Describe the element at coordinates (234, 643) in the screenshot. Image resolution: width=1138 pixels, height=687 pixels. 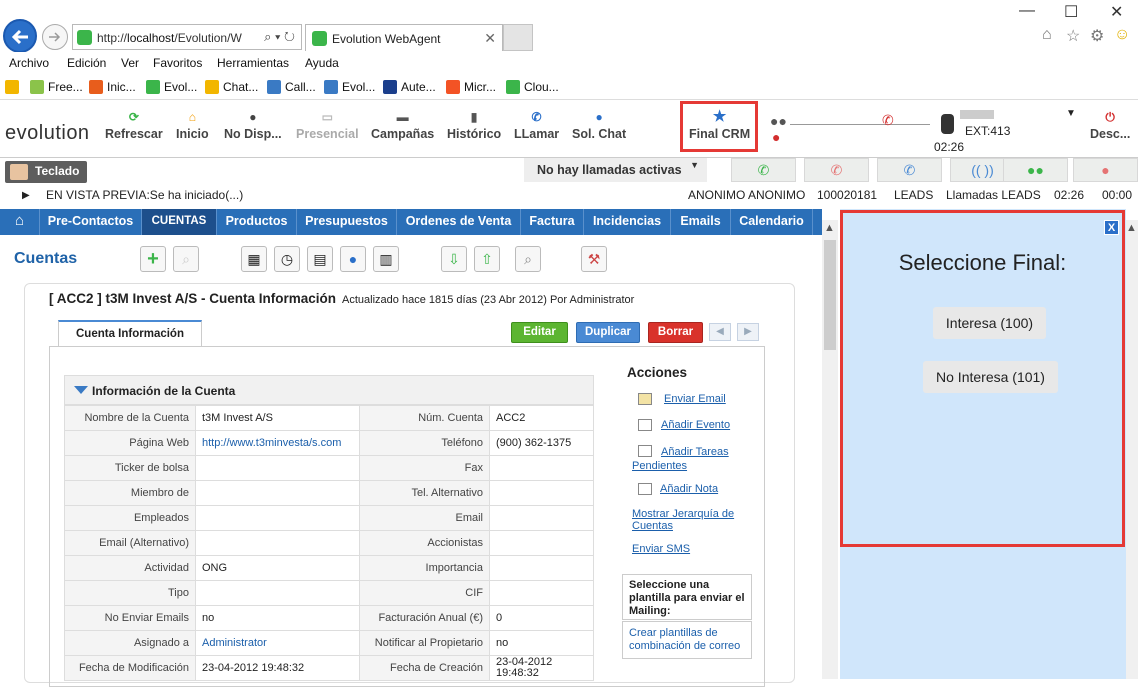
I see `assigned-user-link: Administrator` at that location.